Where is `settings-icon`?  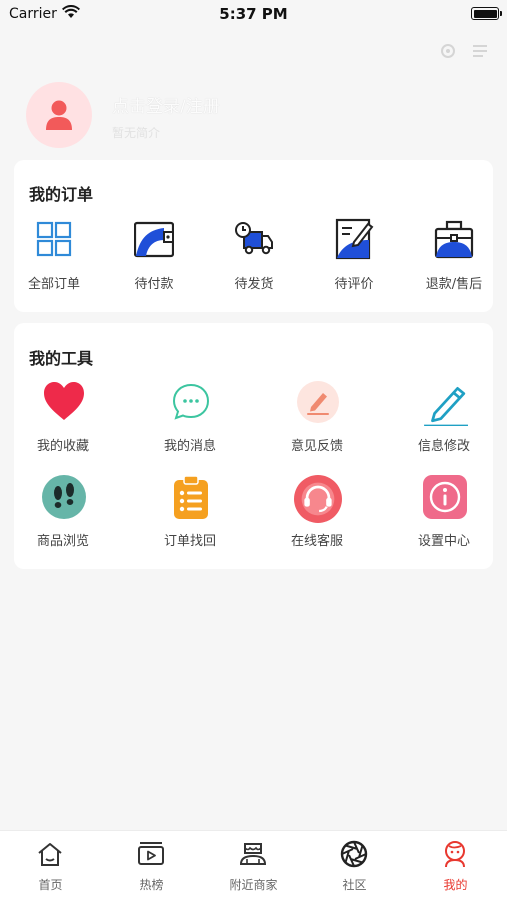 settings-icon is located at coordinates (448, 51).